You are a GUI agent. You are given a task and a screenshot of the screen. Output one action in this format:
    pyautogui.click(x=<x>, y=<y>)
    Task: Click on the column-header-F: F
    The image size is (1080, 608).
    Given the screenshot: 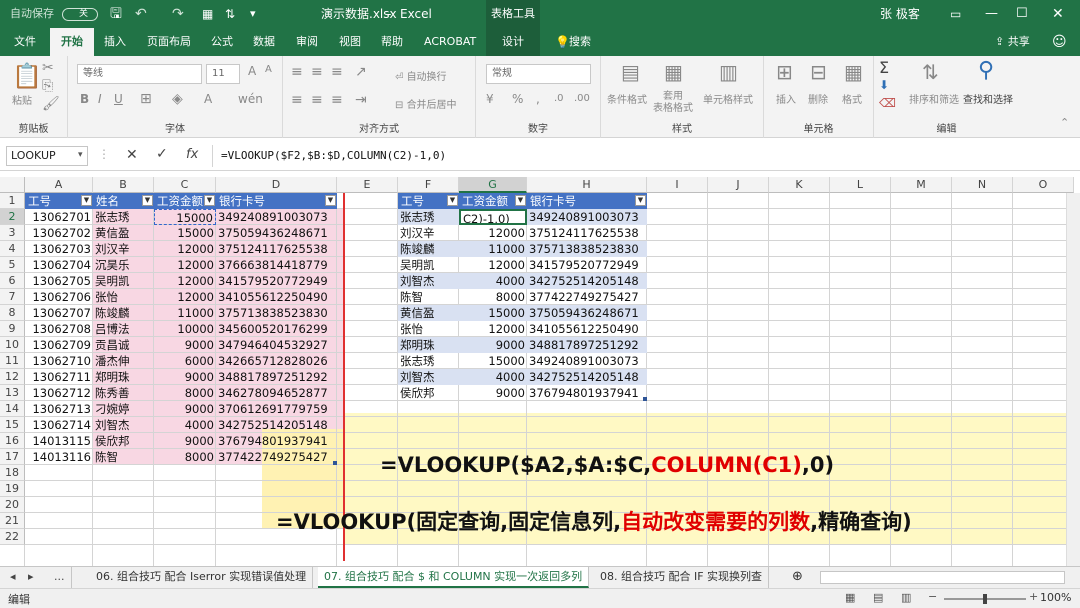 What is the action you would take?
    pyautogui.click(x=428, y=185)
    